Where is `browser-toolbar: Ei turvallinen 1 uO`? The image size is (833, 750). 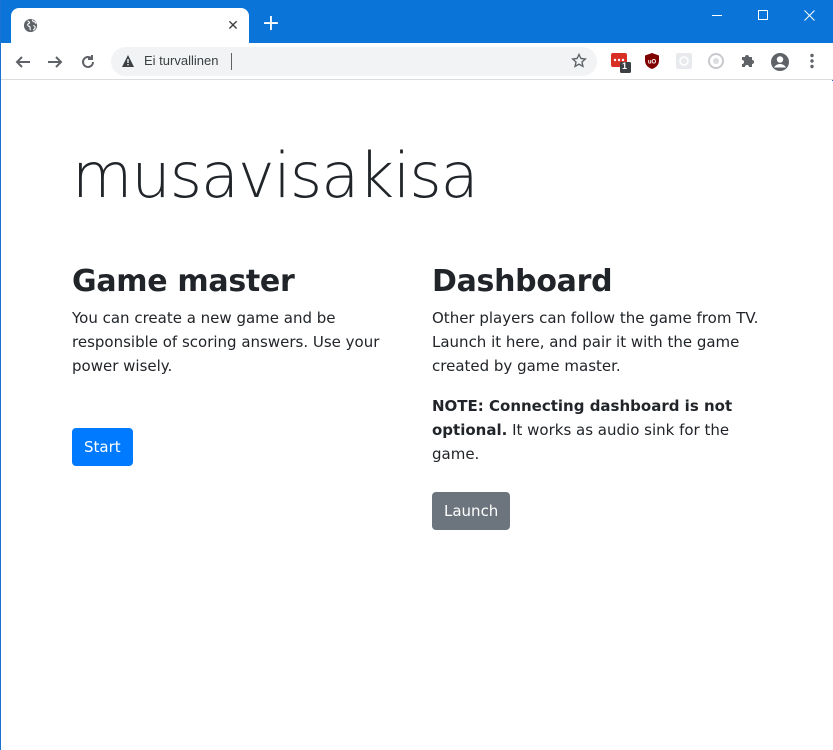
browser-toolbar: Ei turvallinen 1 uO is located at coordinates (417, 61).